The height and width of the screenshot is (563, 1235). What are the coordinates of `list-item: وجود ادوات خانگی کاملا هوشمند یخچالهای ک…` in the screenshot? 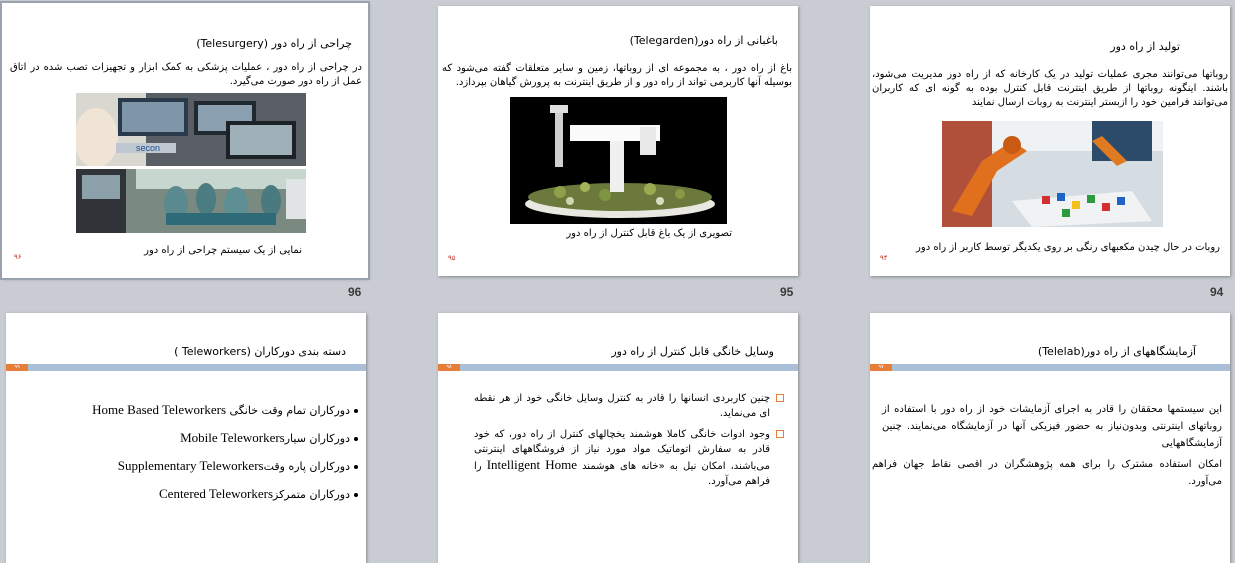 It's located at (629, 458).